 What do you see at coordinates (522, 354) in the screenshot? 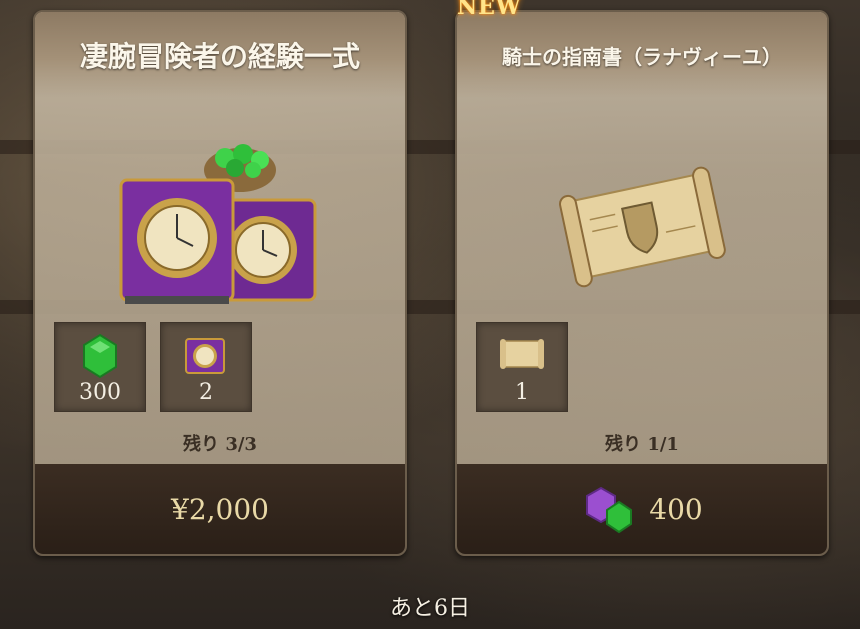
I see `scroll-icon` at bounding box center [522, 354].